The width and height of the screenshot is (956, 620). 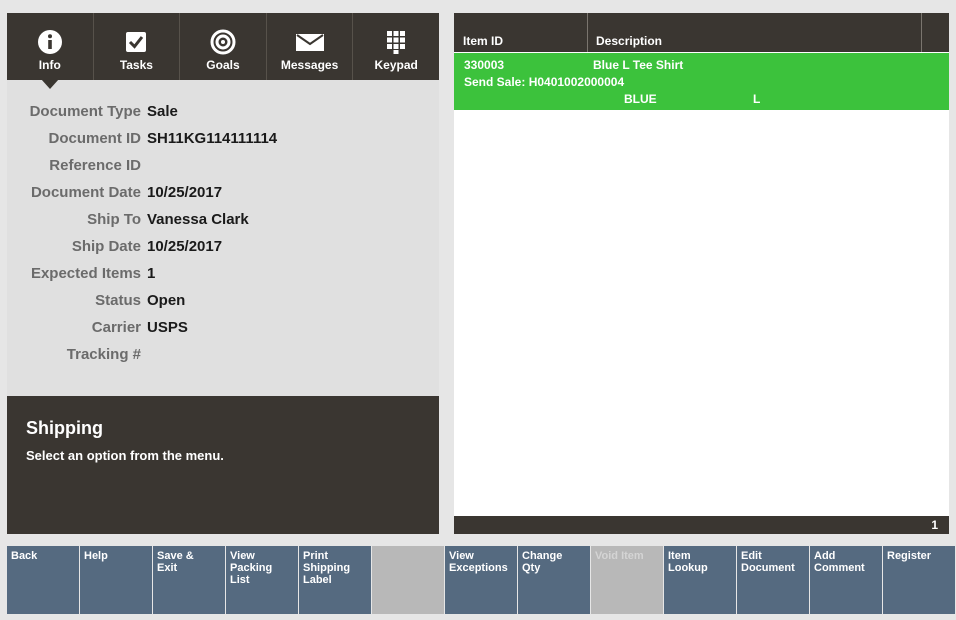 What do you see at coordinates (223, 465) in the screenshot?
I see `message-box: Shipping Select an option from the menu.` at bounding box center [223, 465].